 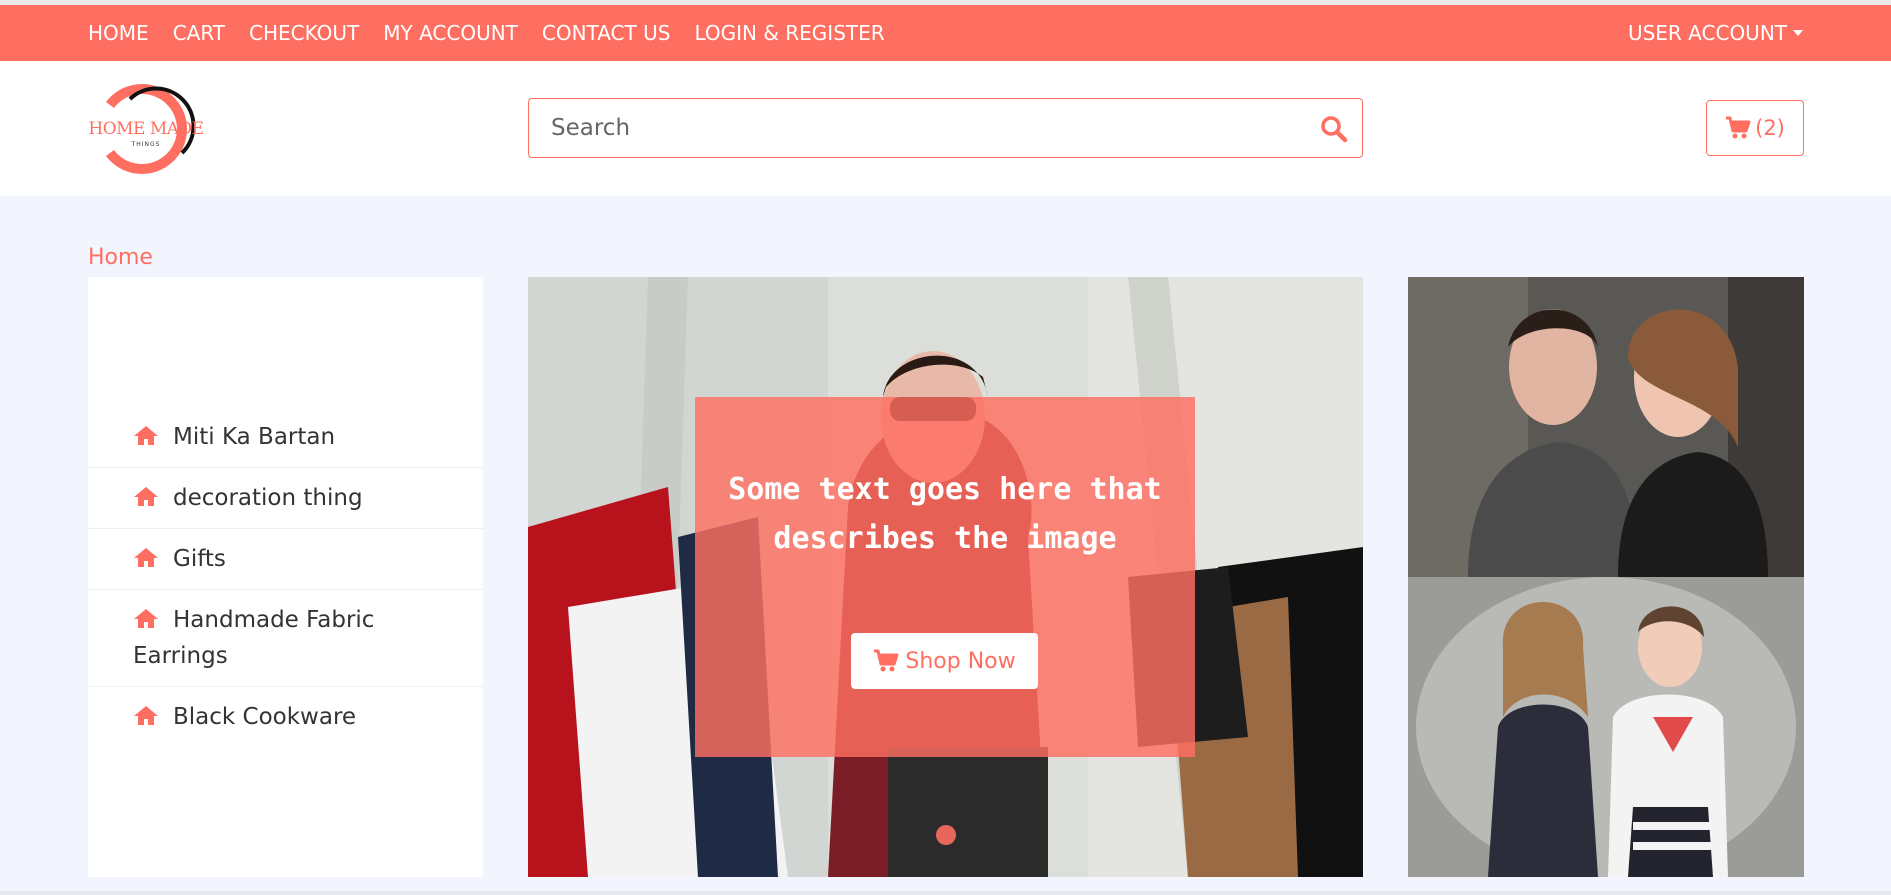 I want to click on chevron-down-icon, so click(x=1798, y=33).